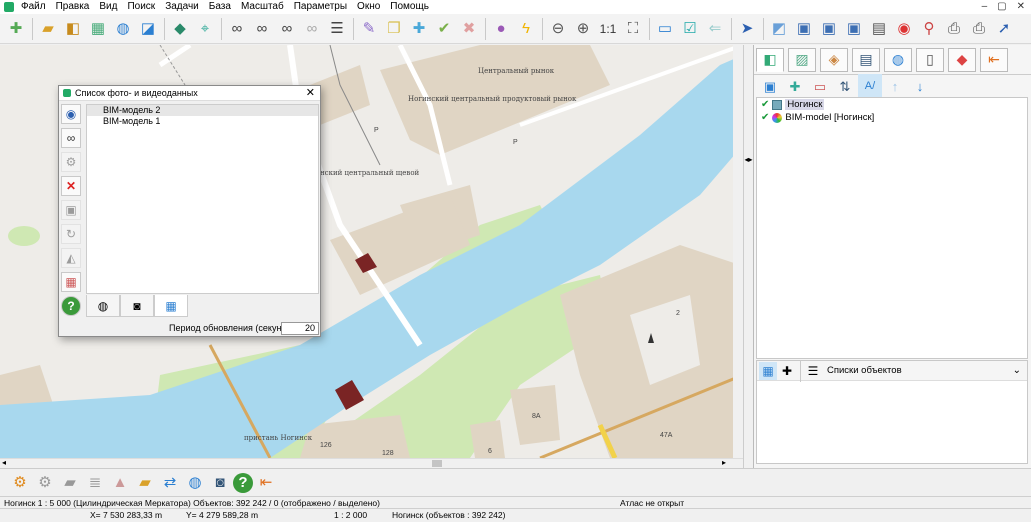  I want to click on photo-icon: ◙, so click(137, 306).